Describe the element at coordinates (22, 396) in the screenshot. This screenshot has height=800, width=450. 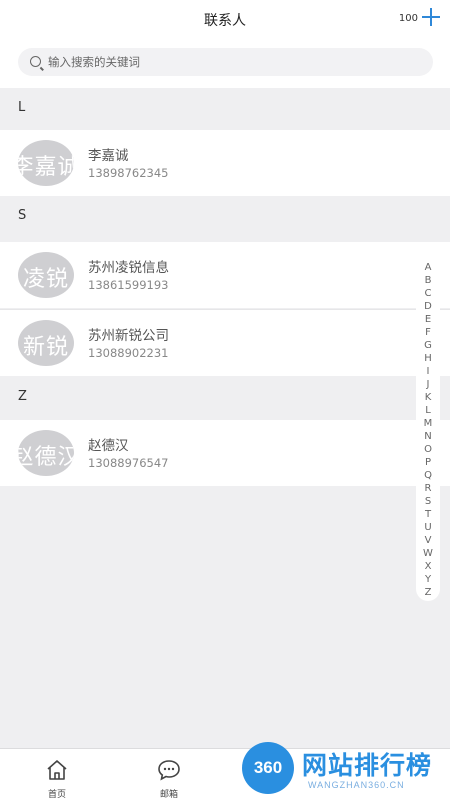
I see `section-letter: Z` at that location.